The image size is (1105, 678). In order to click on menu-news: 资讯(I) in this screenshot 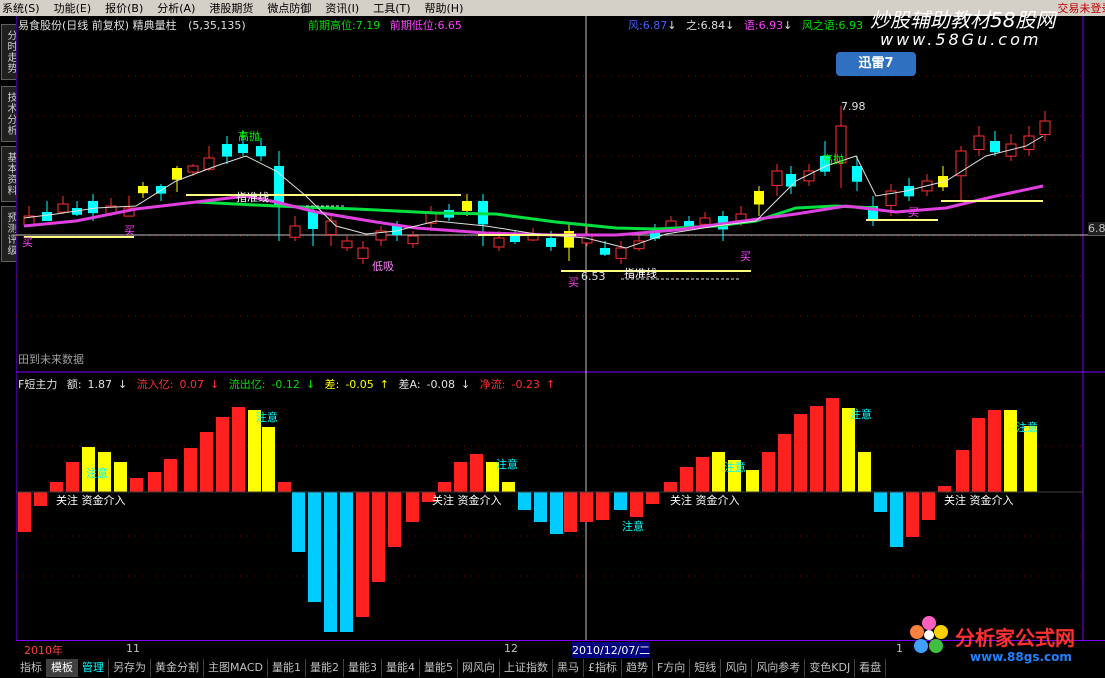, I will do `click(342, 8)`.